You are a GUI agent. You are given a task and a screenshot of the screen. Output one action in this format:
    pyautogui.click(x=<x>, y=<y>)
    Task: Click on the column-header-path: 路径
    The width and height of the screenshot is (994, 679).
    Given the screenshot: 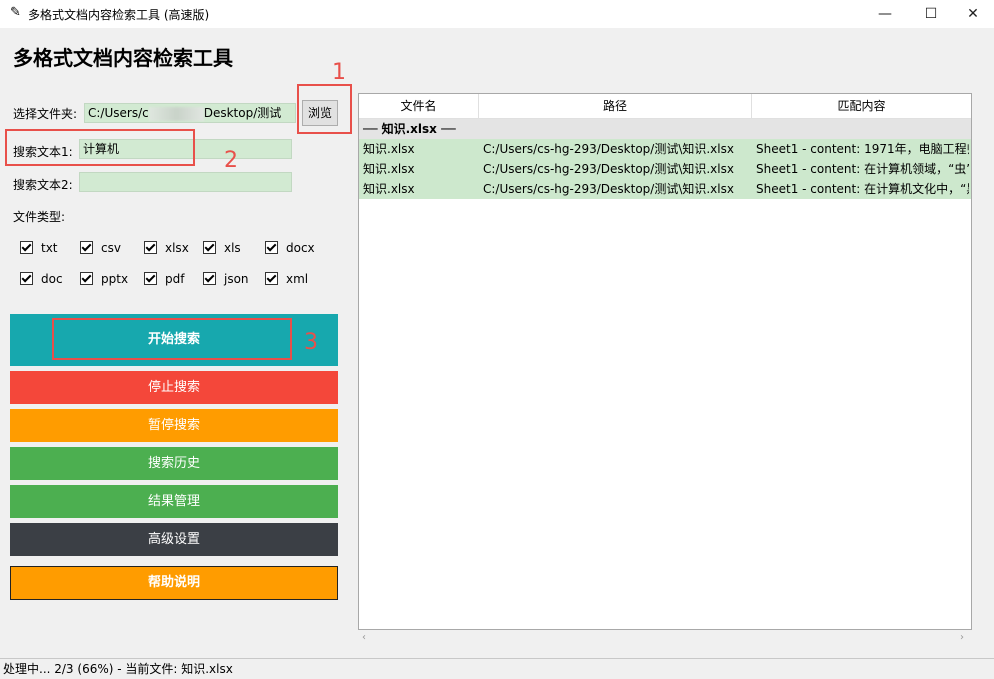 What is the action you would take?
    pyautogui.click(x=615, y=106)
    